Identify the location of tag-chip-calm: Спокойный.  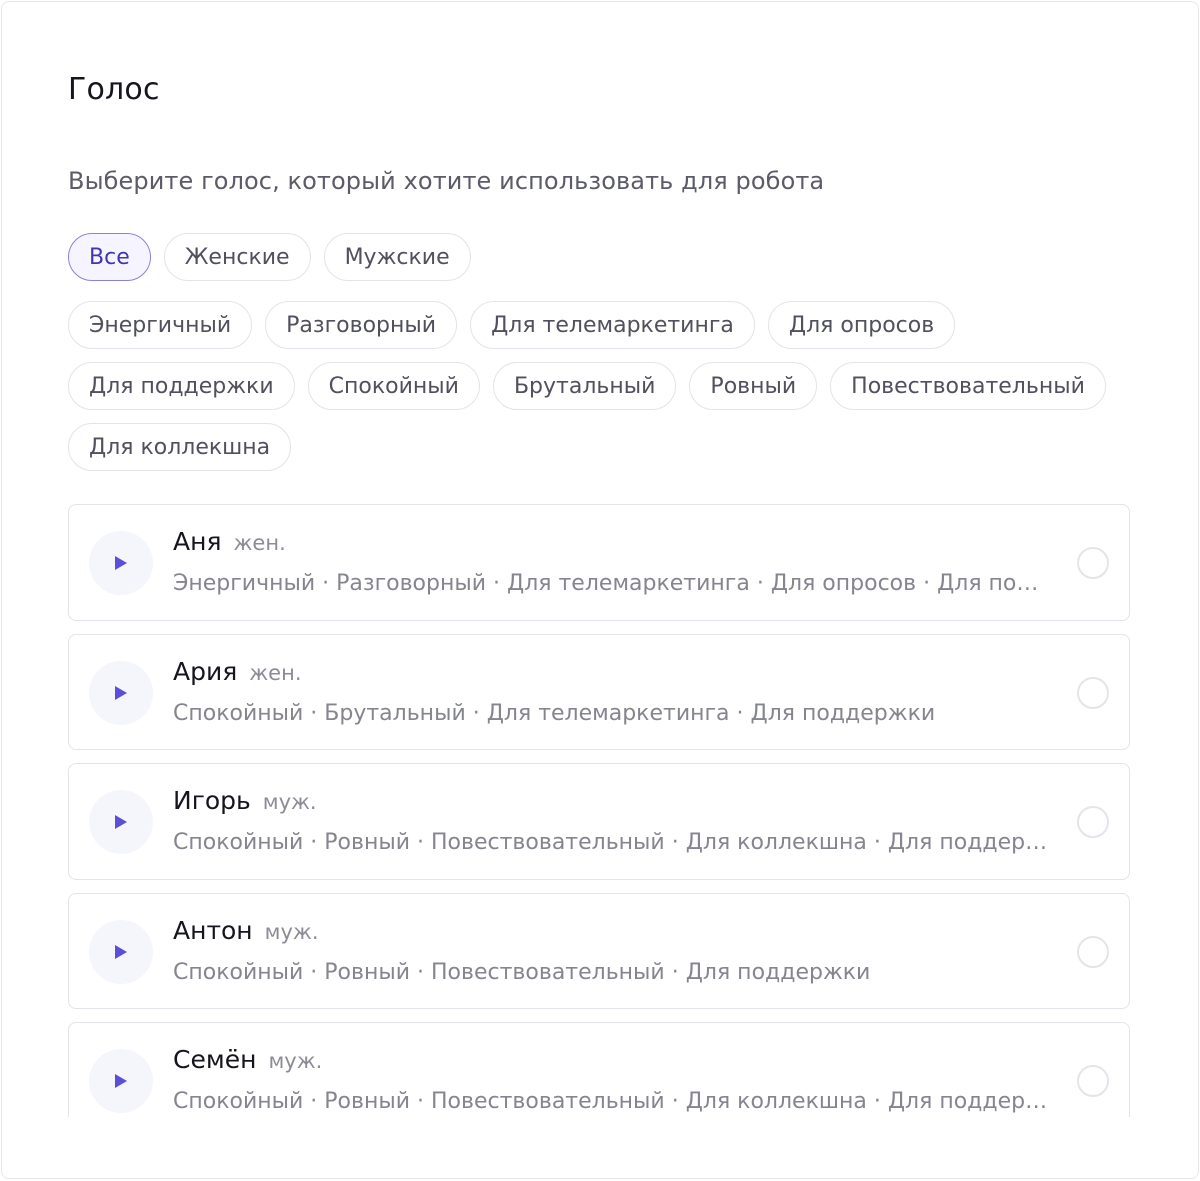
(393, 386).